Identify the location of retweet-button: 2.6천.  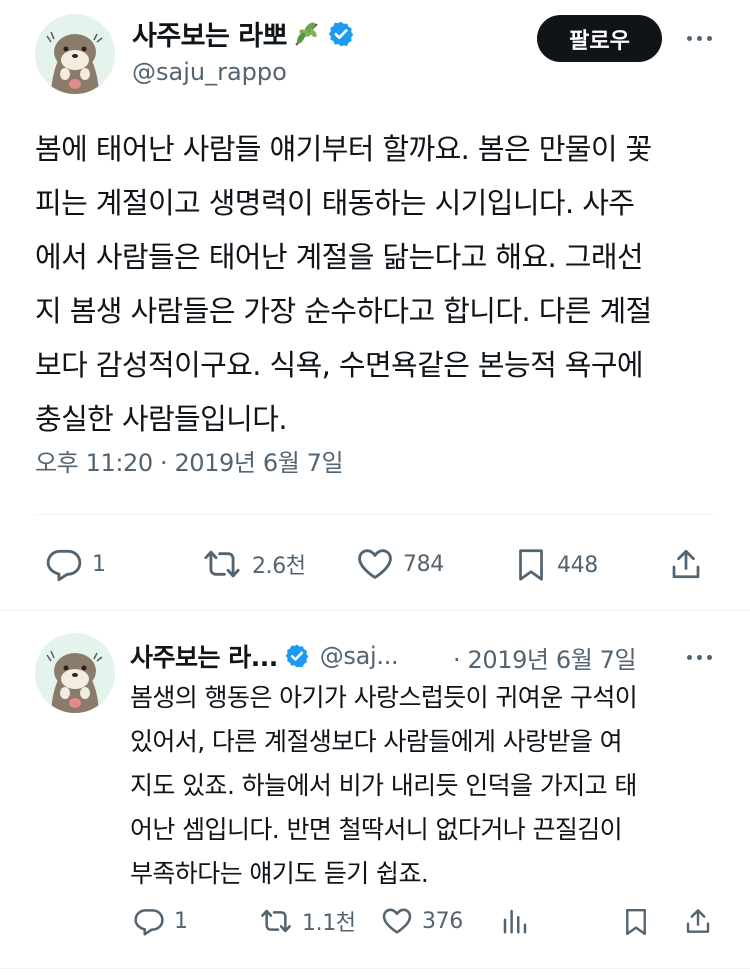
(253, 564).